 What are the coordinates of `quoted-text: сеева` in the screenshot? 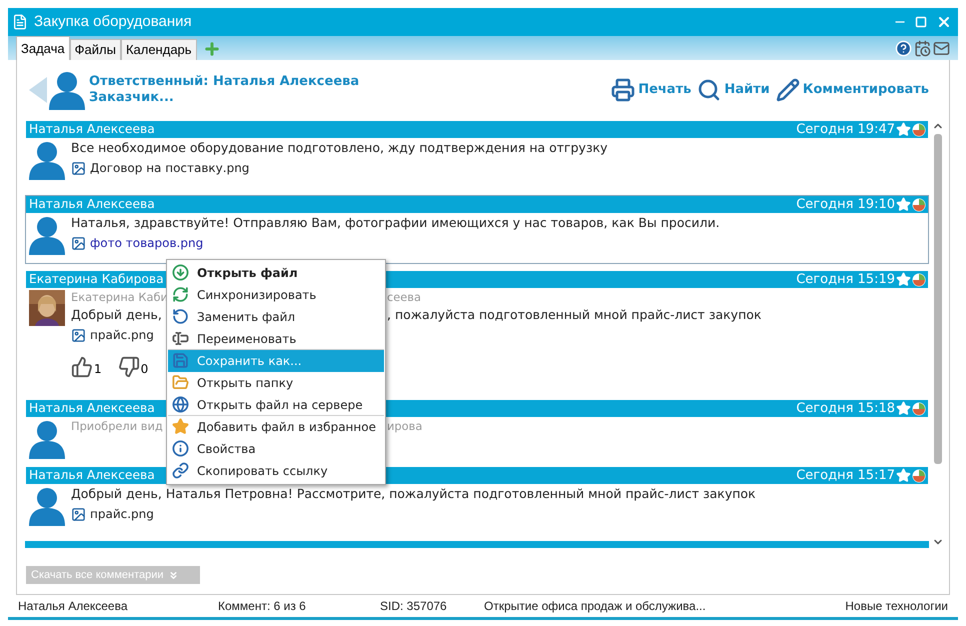 It's located at (404, 297).